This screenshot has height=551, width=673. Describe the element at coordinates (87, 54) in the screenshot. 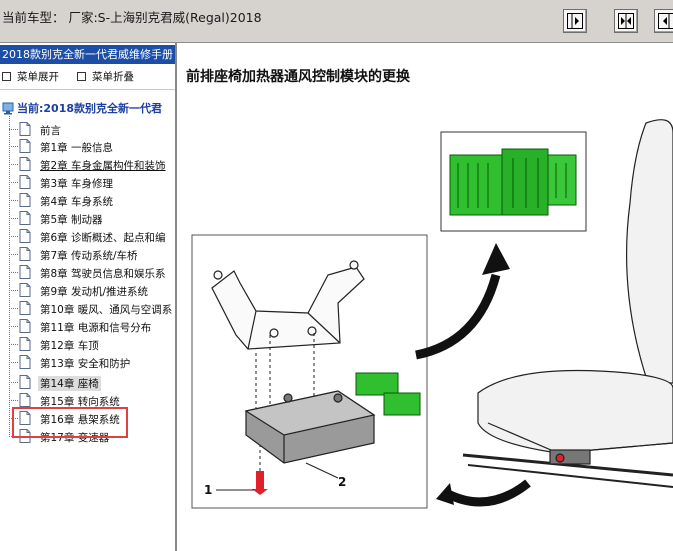

I see `manual-title: 2018款别克全新一代君威维修手册` at that location.